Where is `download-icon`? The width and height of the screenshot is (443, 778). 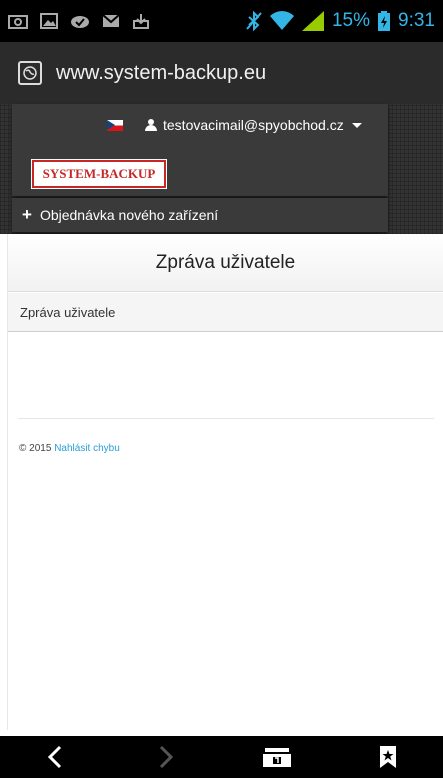 download-icon is located at coordinates (141, 21).